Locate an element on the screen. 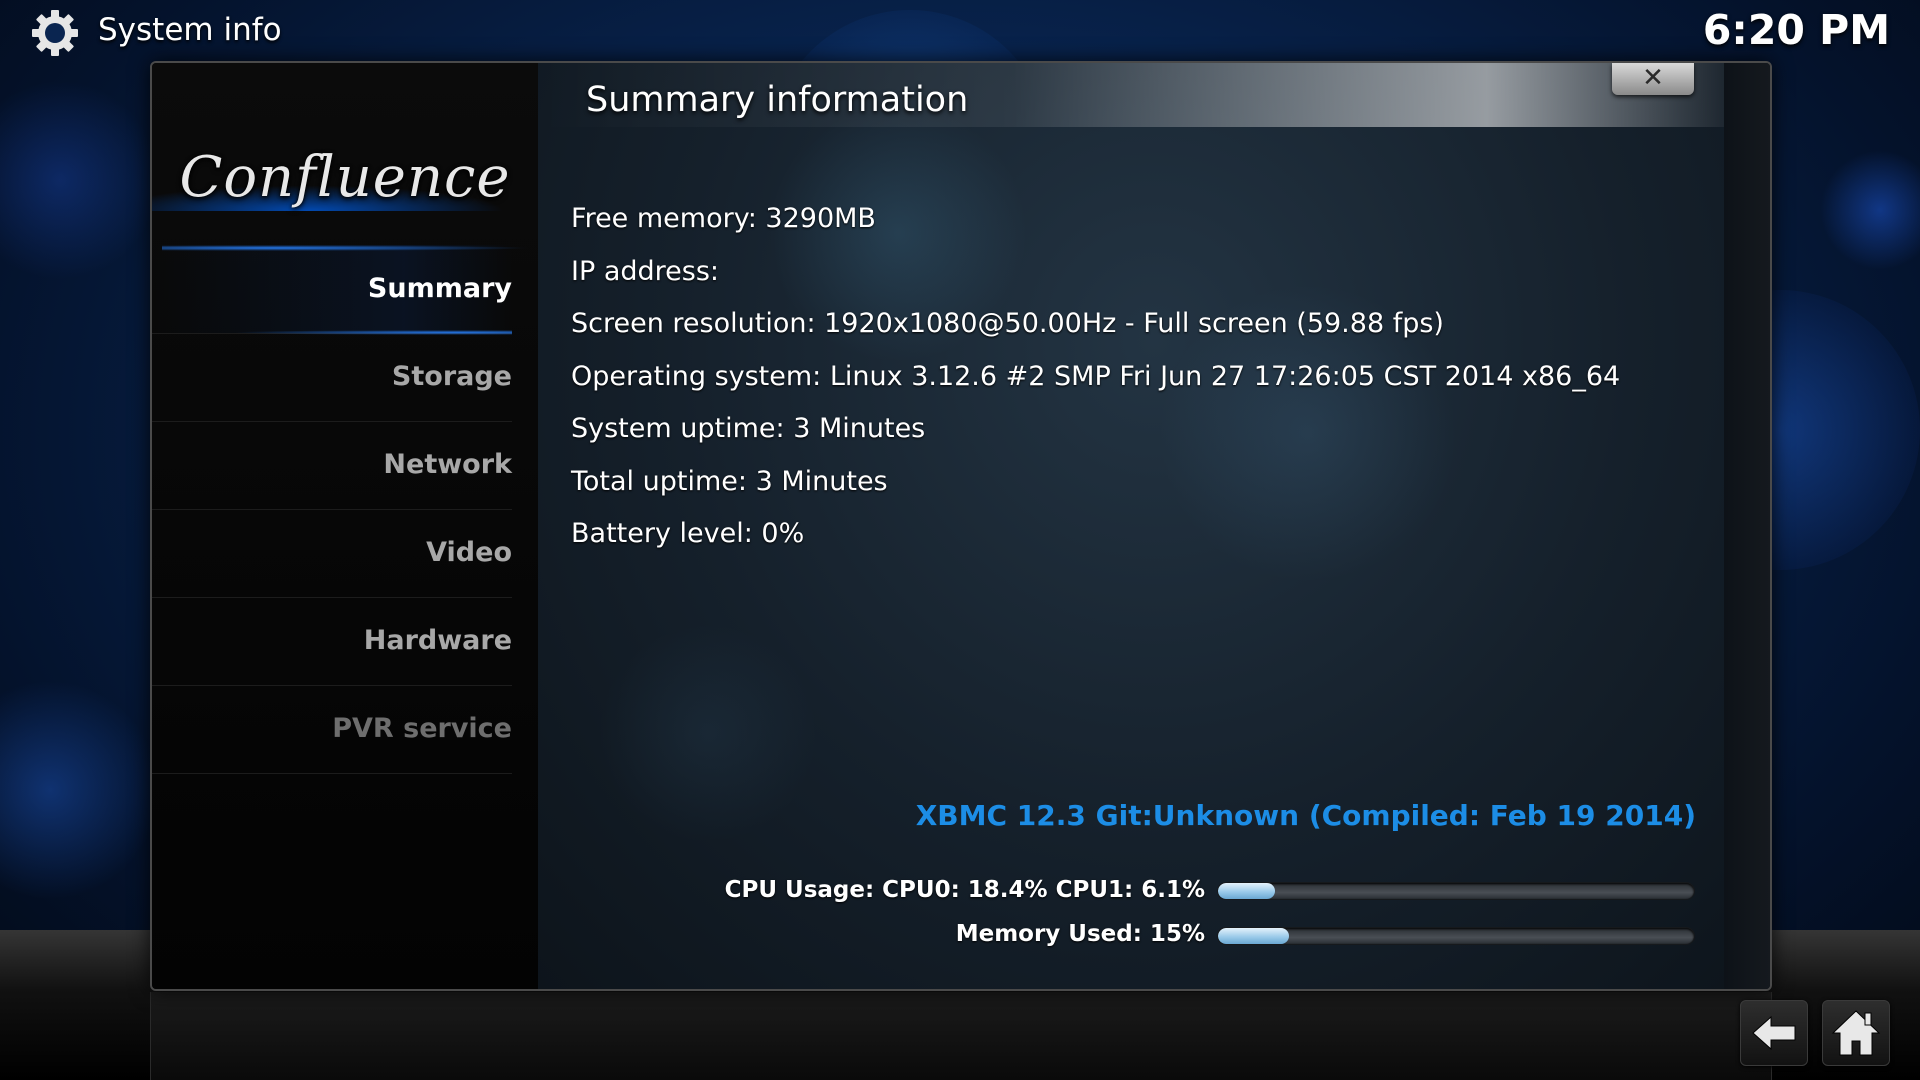  sidebar-item-summary: Summary is located at coordinates (342, 290).